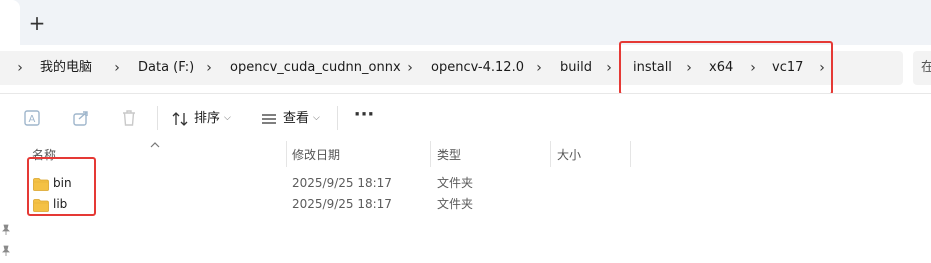  What do you see at coordinates (66, 68) in the screenshot?
I see `breadcrumb-item-this-pc: 我的电脑` at bounding box center [66, 68].